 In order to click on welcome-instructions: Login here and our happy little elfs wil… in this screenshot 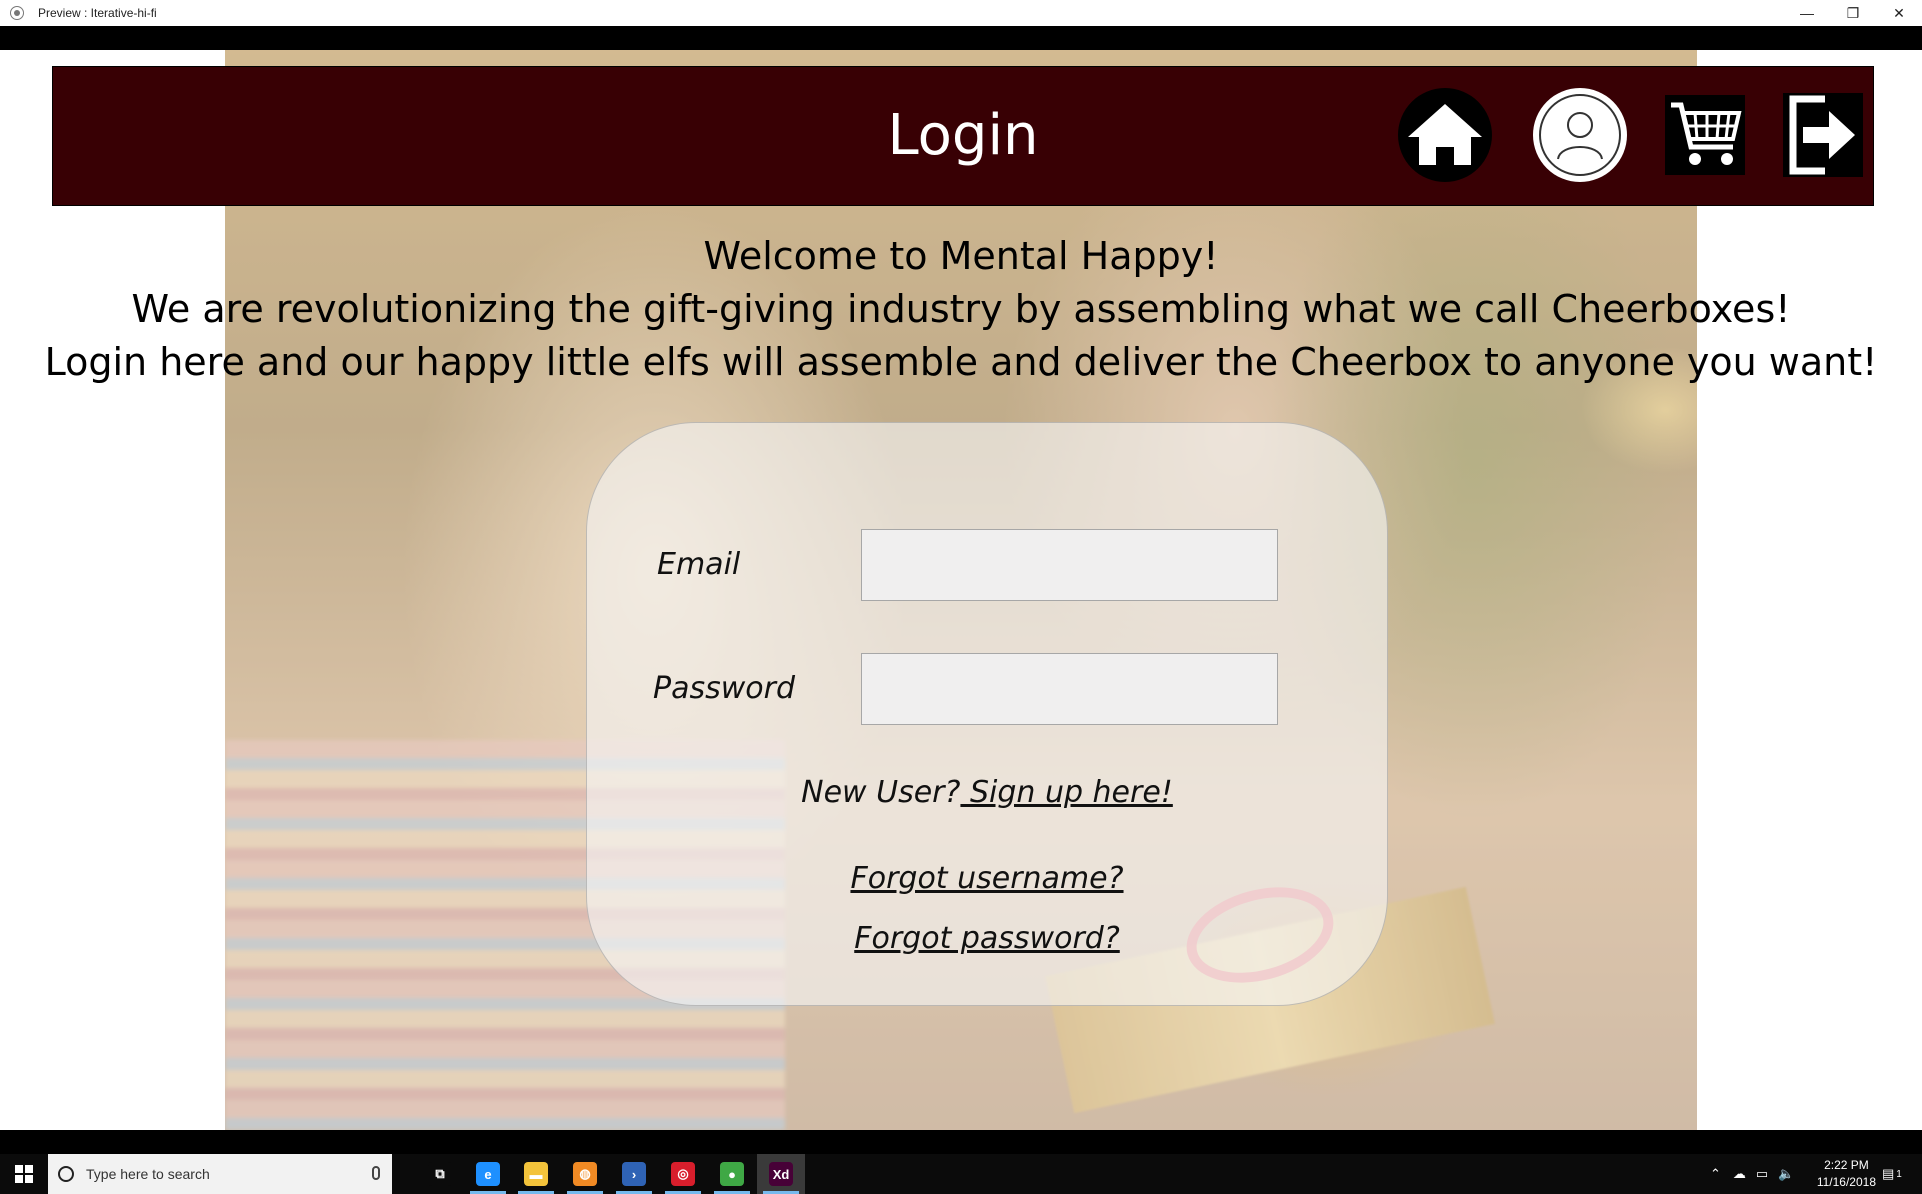, I will do `click(961, 362)`.